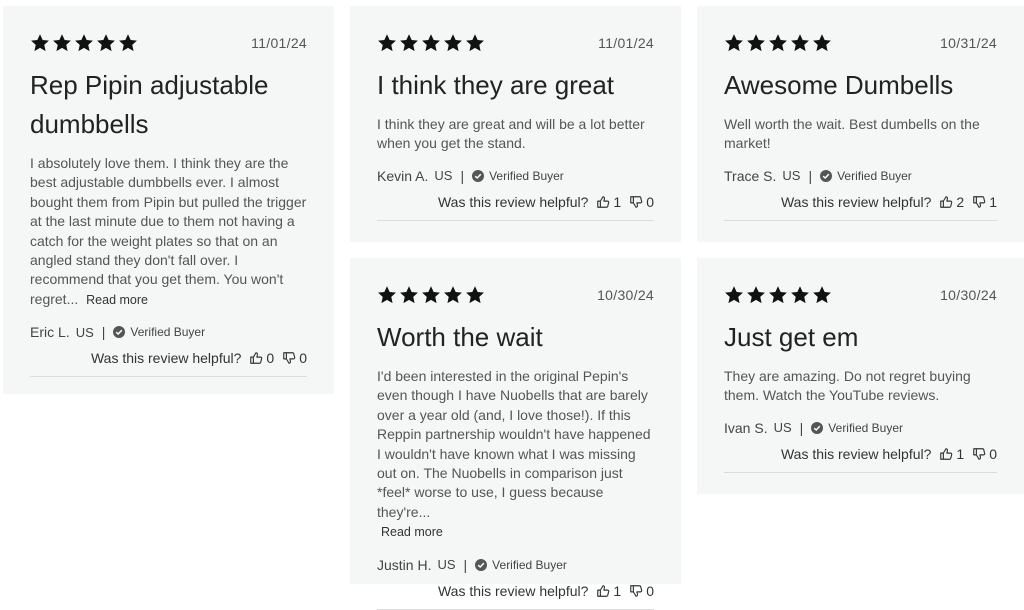  What do you see at coordinates (50, 332) in the screenshot?
I see `author-name: Eric L.` at bounding box center [50, 332].